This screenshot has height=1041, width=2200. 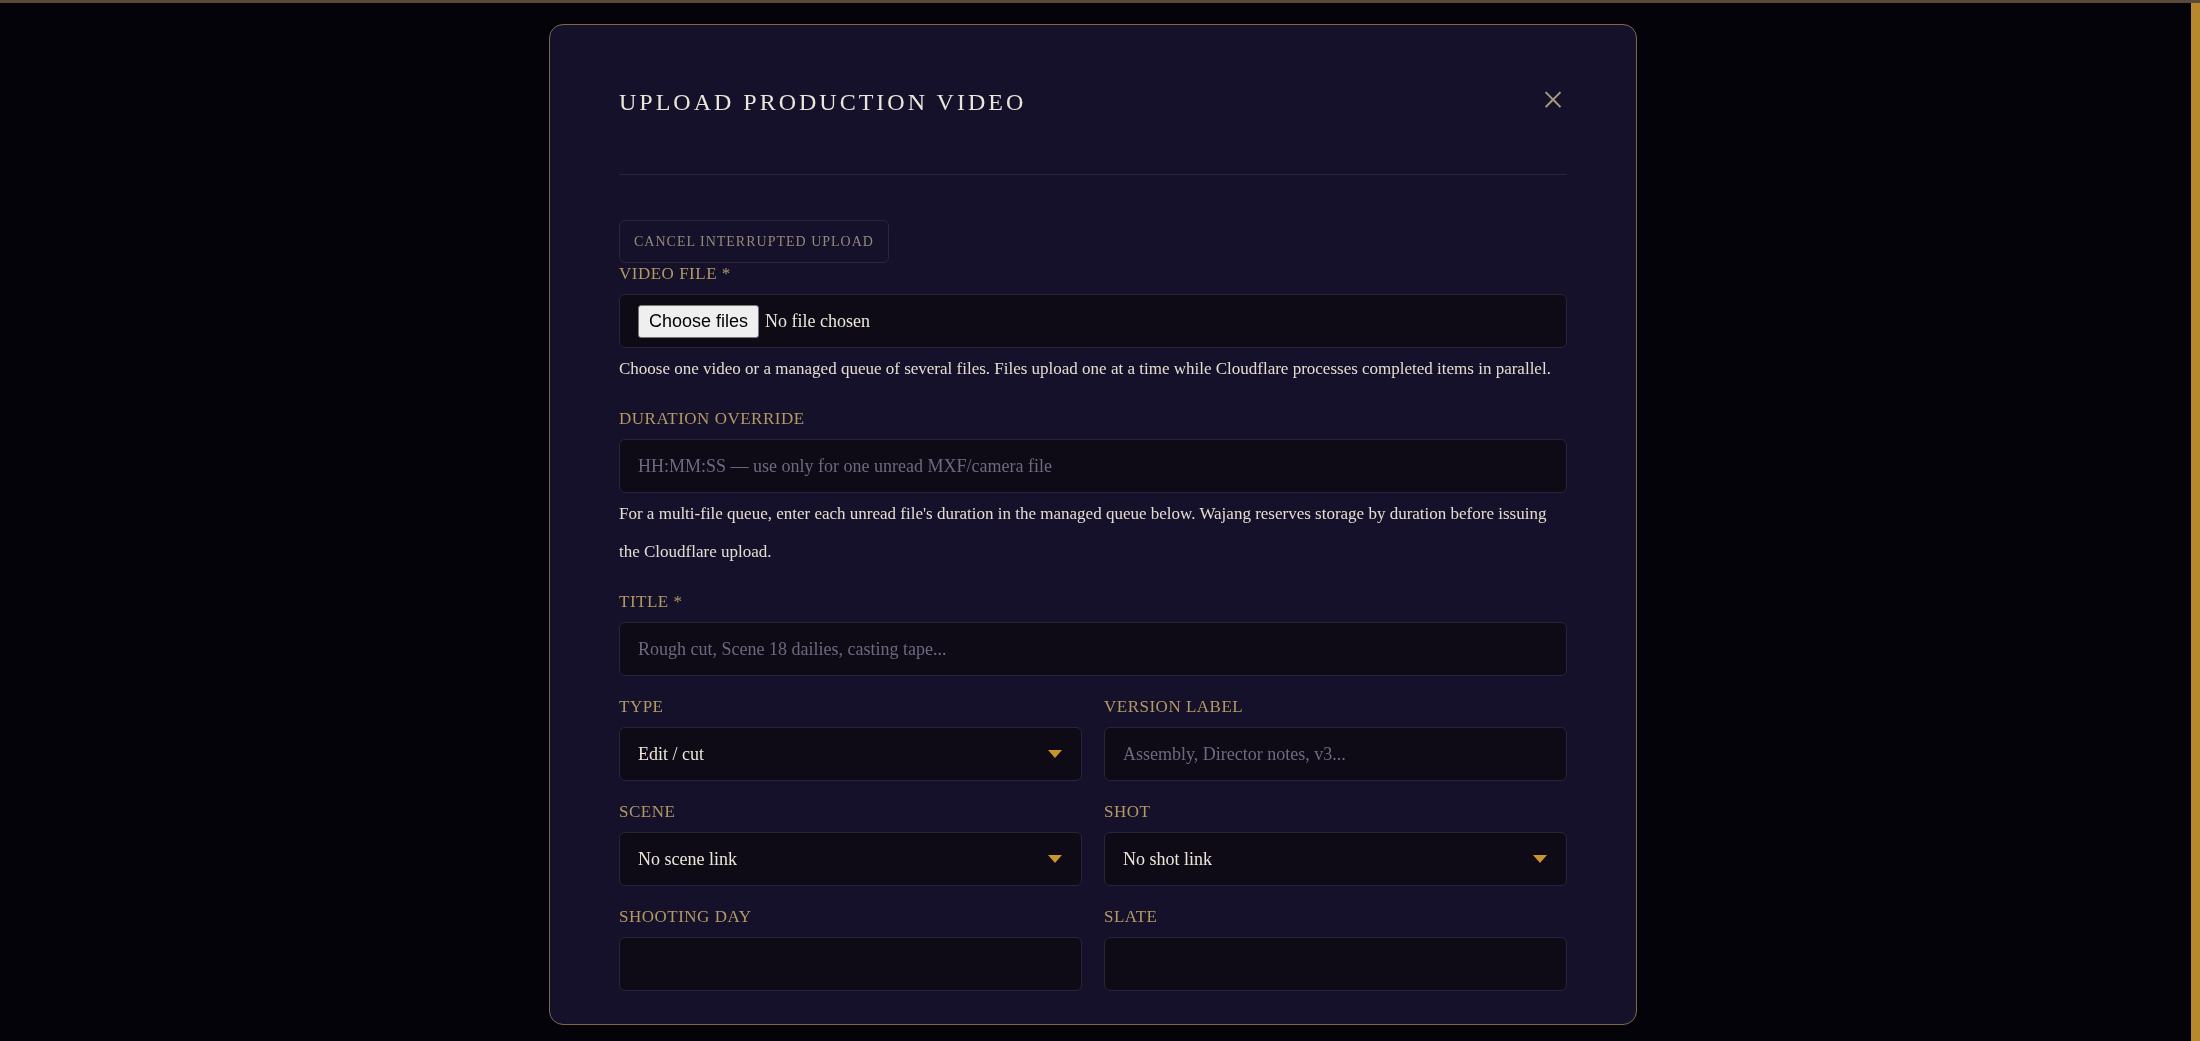 I want to click on choose-files-button: Choose files, so click(x=699, y=321).